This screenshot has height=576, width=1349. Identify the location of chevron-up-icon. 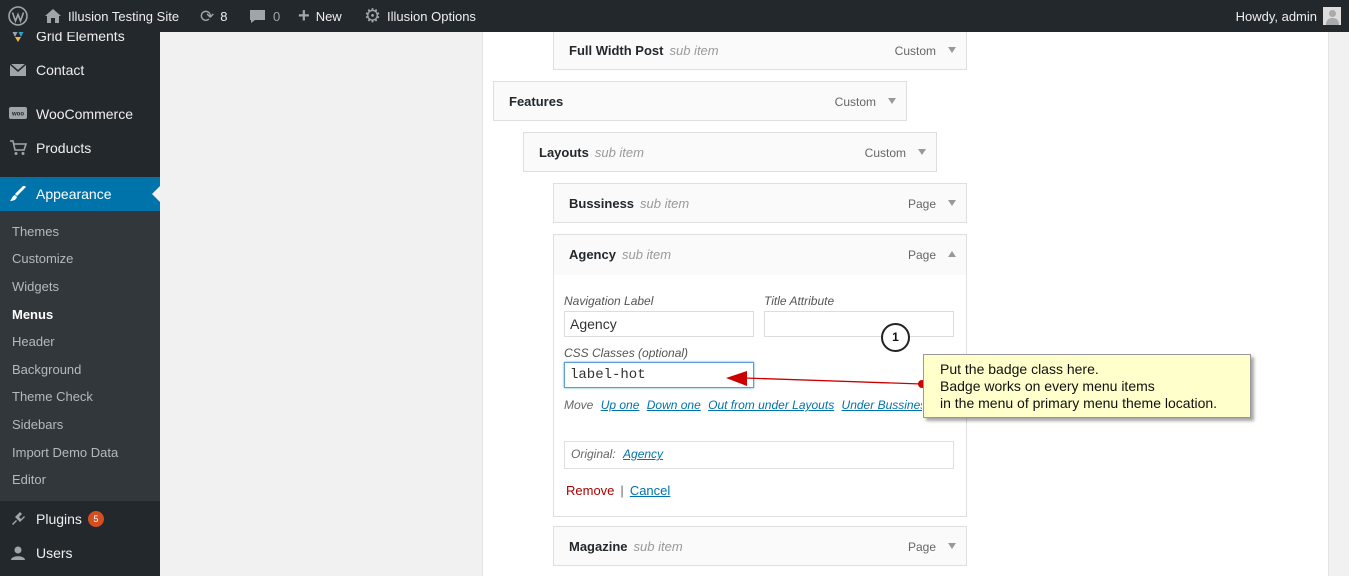
(952, 254).